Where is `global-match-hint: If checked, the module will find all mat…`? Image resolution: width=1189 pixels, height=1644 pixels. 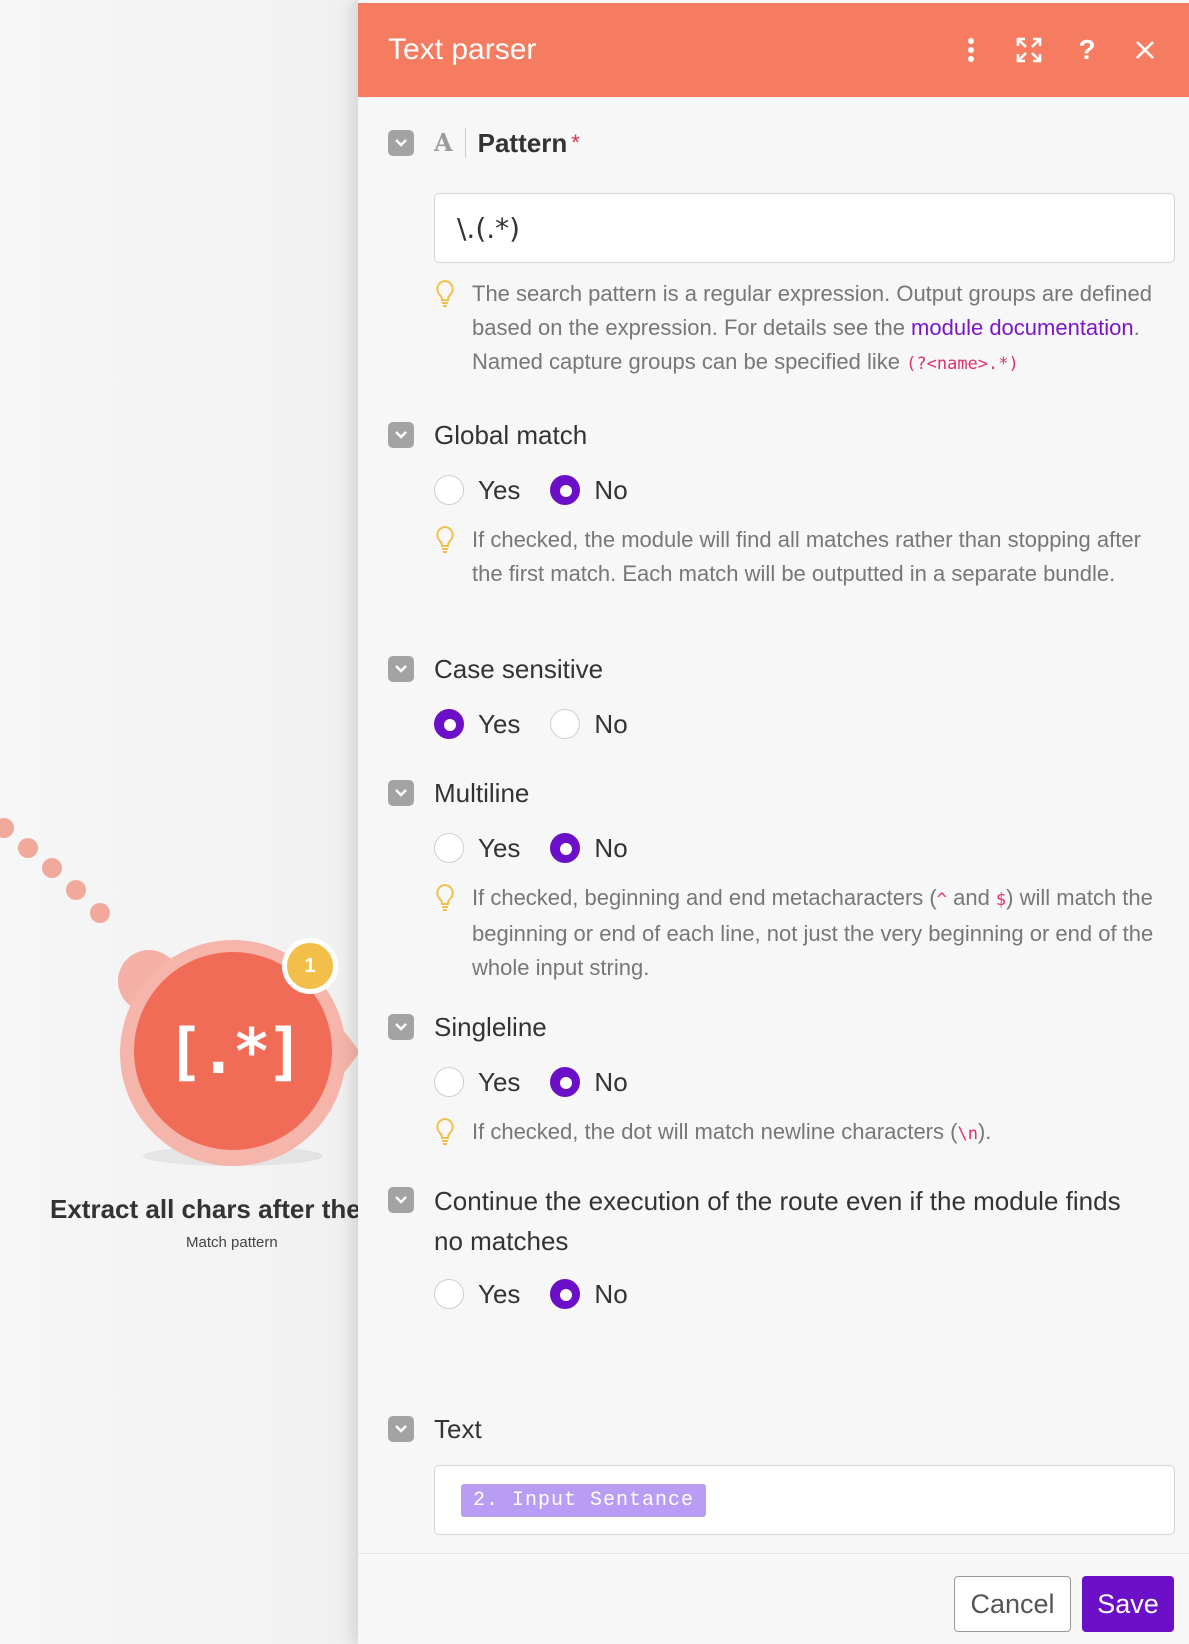 global-match-hint: If checked, the module will find all mat… is located at coordinates (804, 557).